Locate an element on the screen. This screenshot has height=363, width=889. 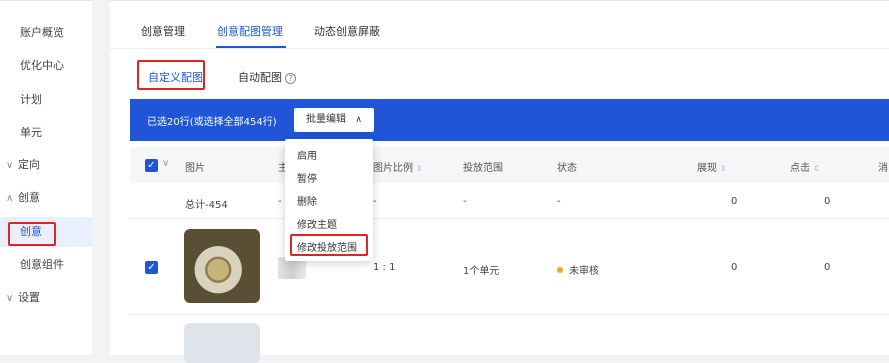
column-header-label: 展现 is located at coordinates (707, 168).